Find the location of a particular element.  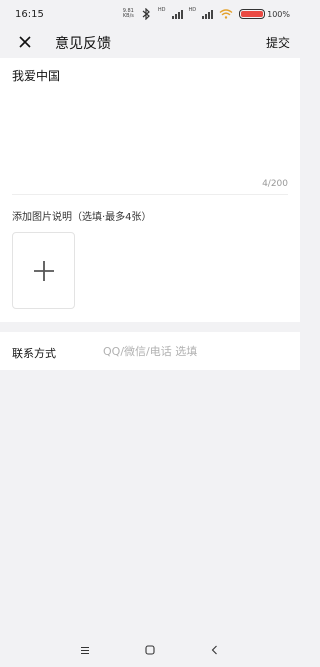

plus-icon is located at coordinates (43, 270).